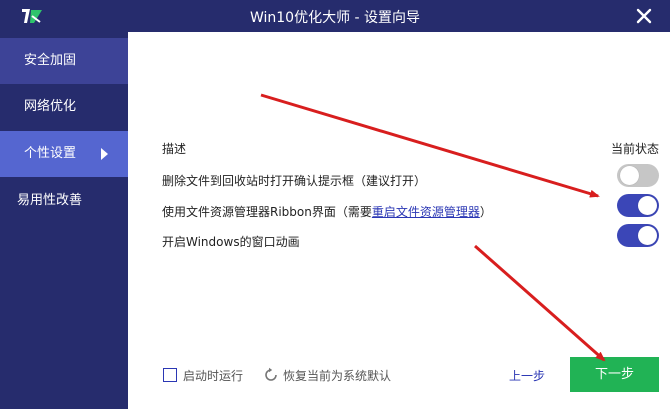 The height and width of the screenshot is (409, 670). Describe the element at coordinates (337, 375) in the screenshot. I see `restore-default-label: 恢复当前为系统默认` at that location.